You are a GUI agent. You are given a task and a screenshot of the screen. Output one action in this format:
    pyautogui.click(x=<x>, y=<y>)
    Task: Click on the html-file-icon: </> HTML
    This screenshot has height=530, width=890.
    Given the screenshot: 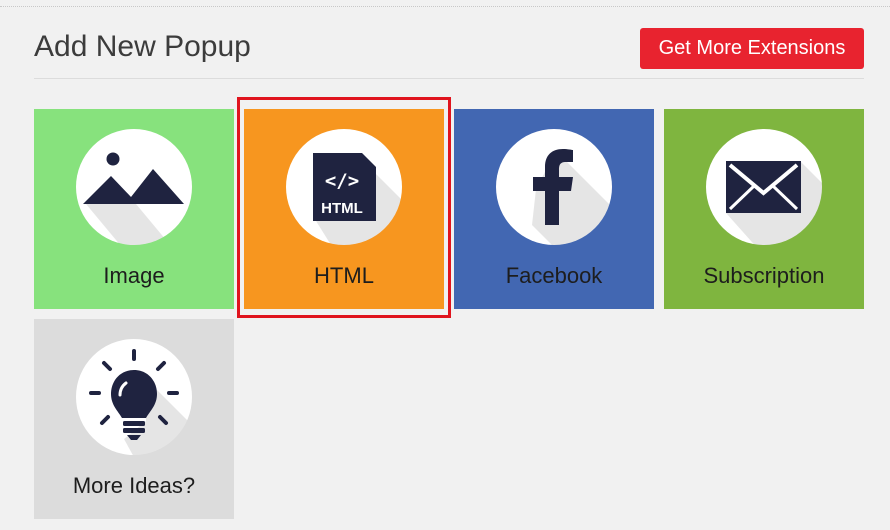 What is the action you would take?
    pyautogui.click(x=344, y=187)
    